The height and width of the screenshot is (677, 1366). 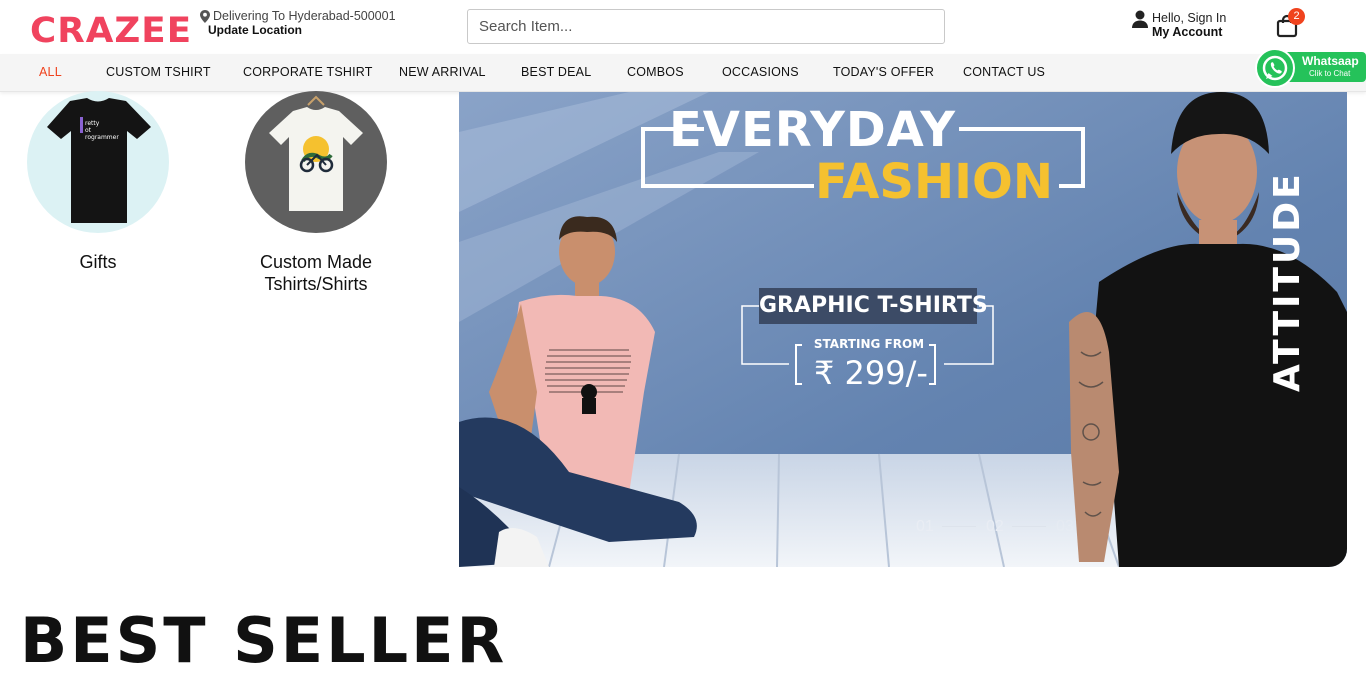 I want to click on cart-count-badge: 2, so click(x=1296, y=16).